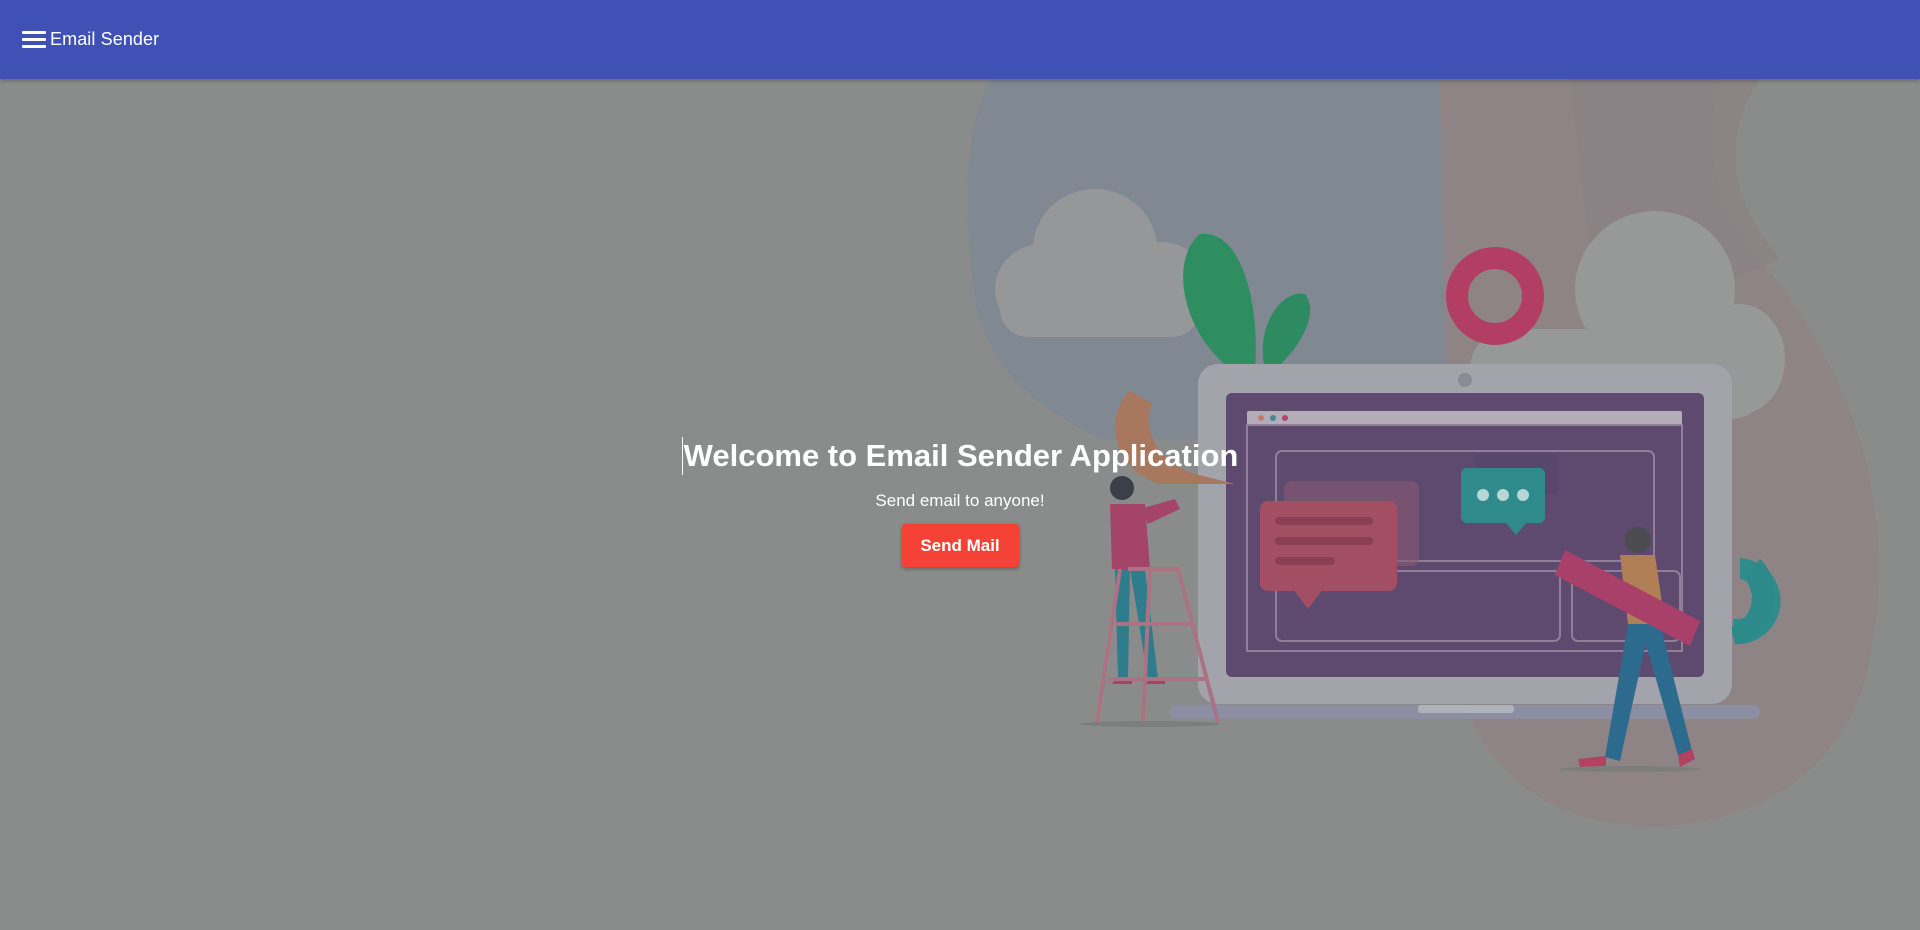  I want to click on page-subtitle: Send email to anyone!, so click(960, 500).